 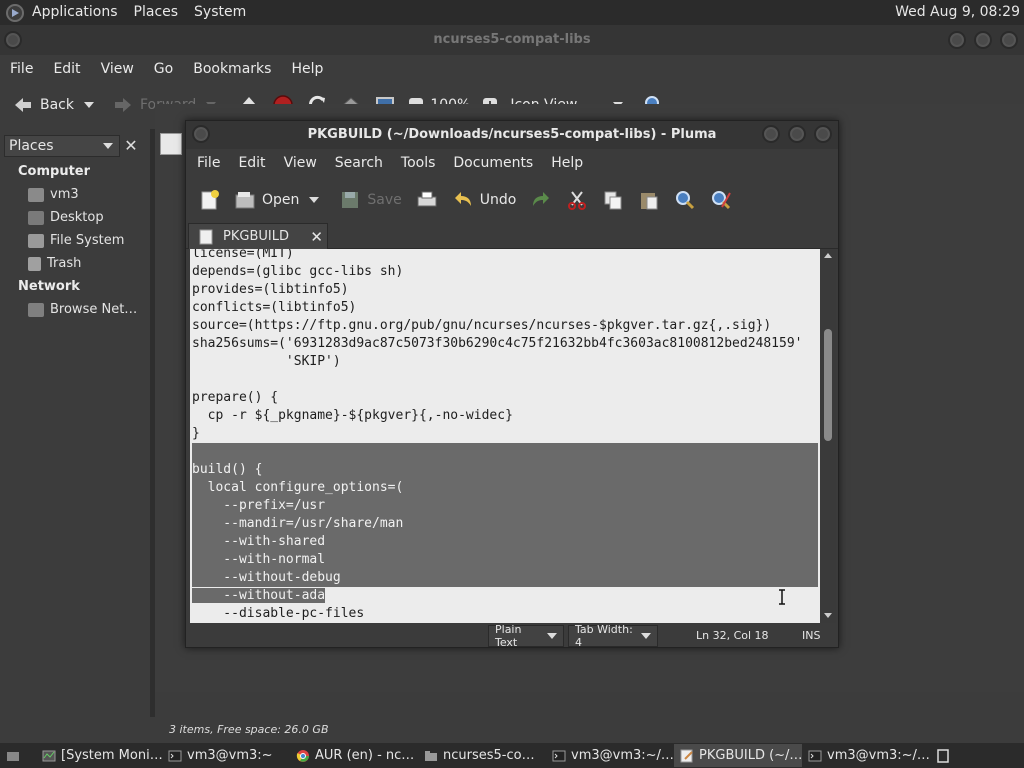 I want to click on text-cursor-icon, so click(x=782, y=597).